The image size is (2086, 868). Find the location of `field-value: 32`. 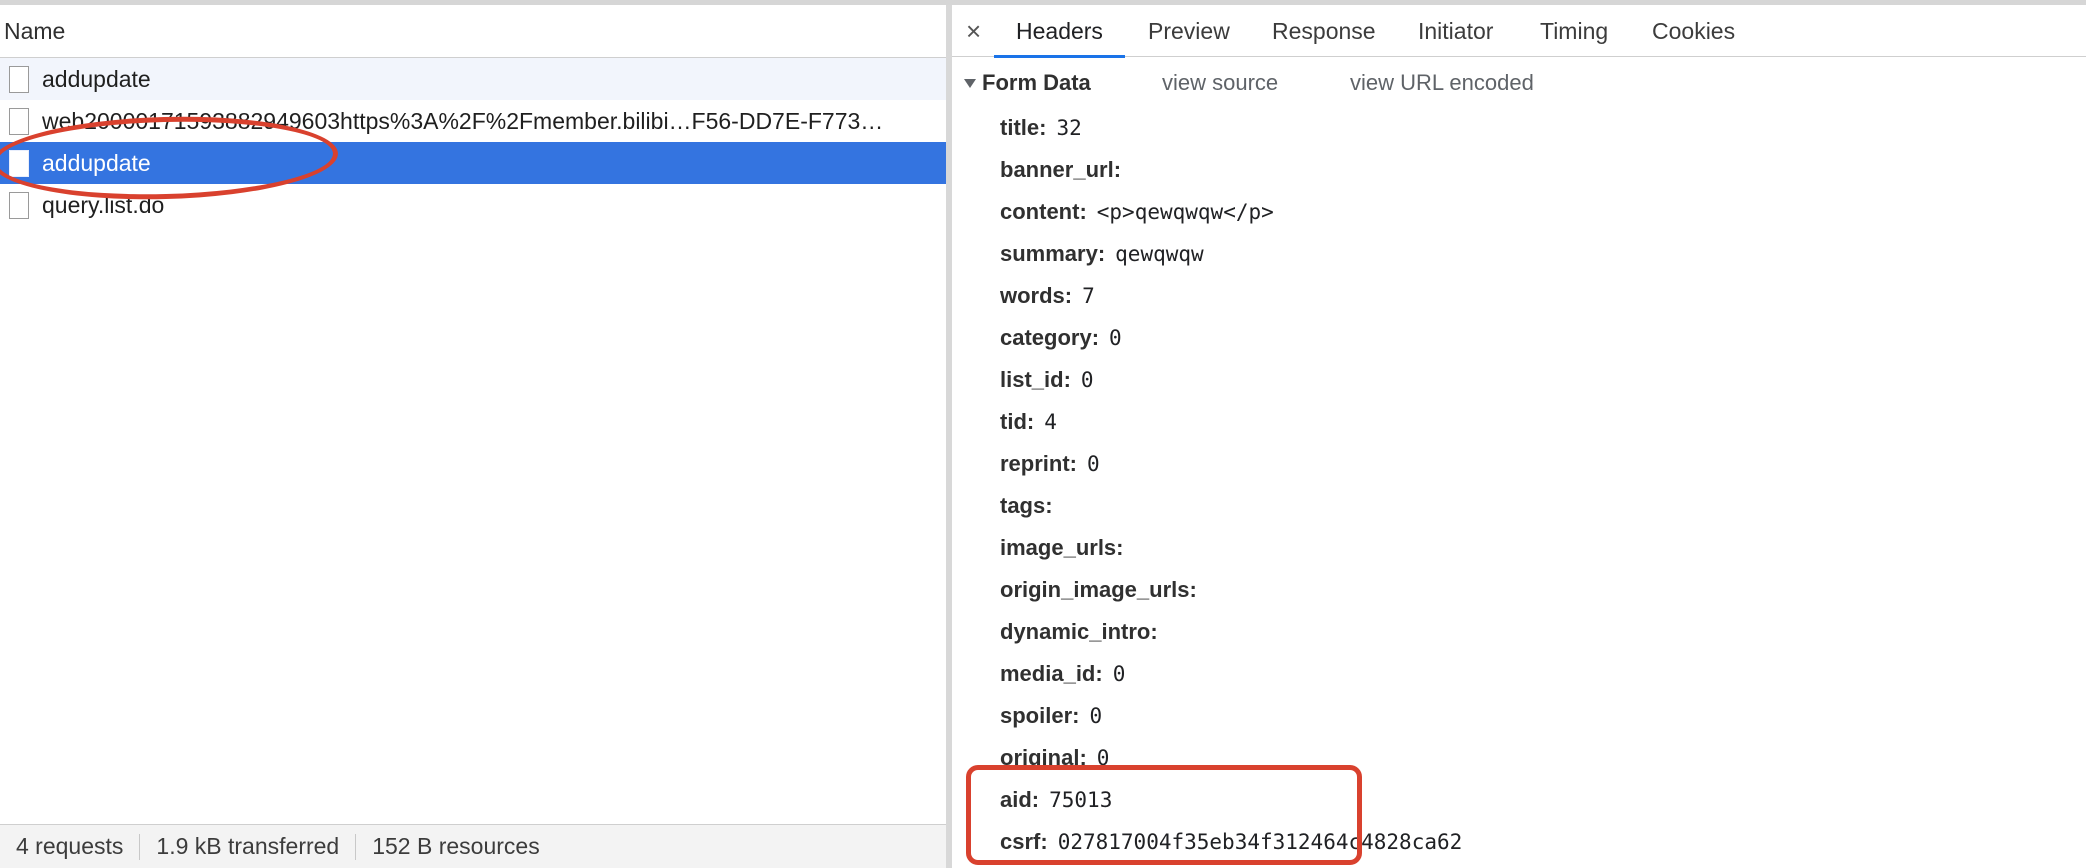

field-value: 32 is located at coordinates (1069, 128).